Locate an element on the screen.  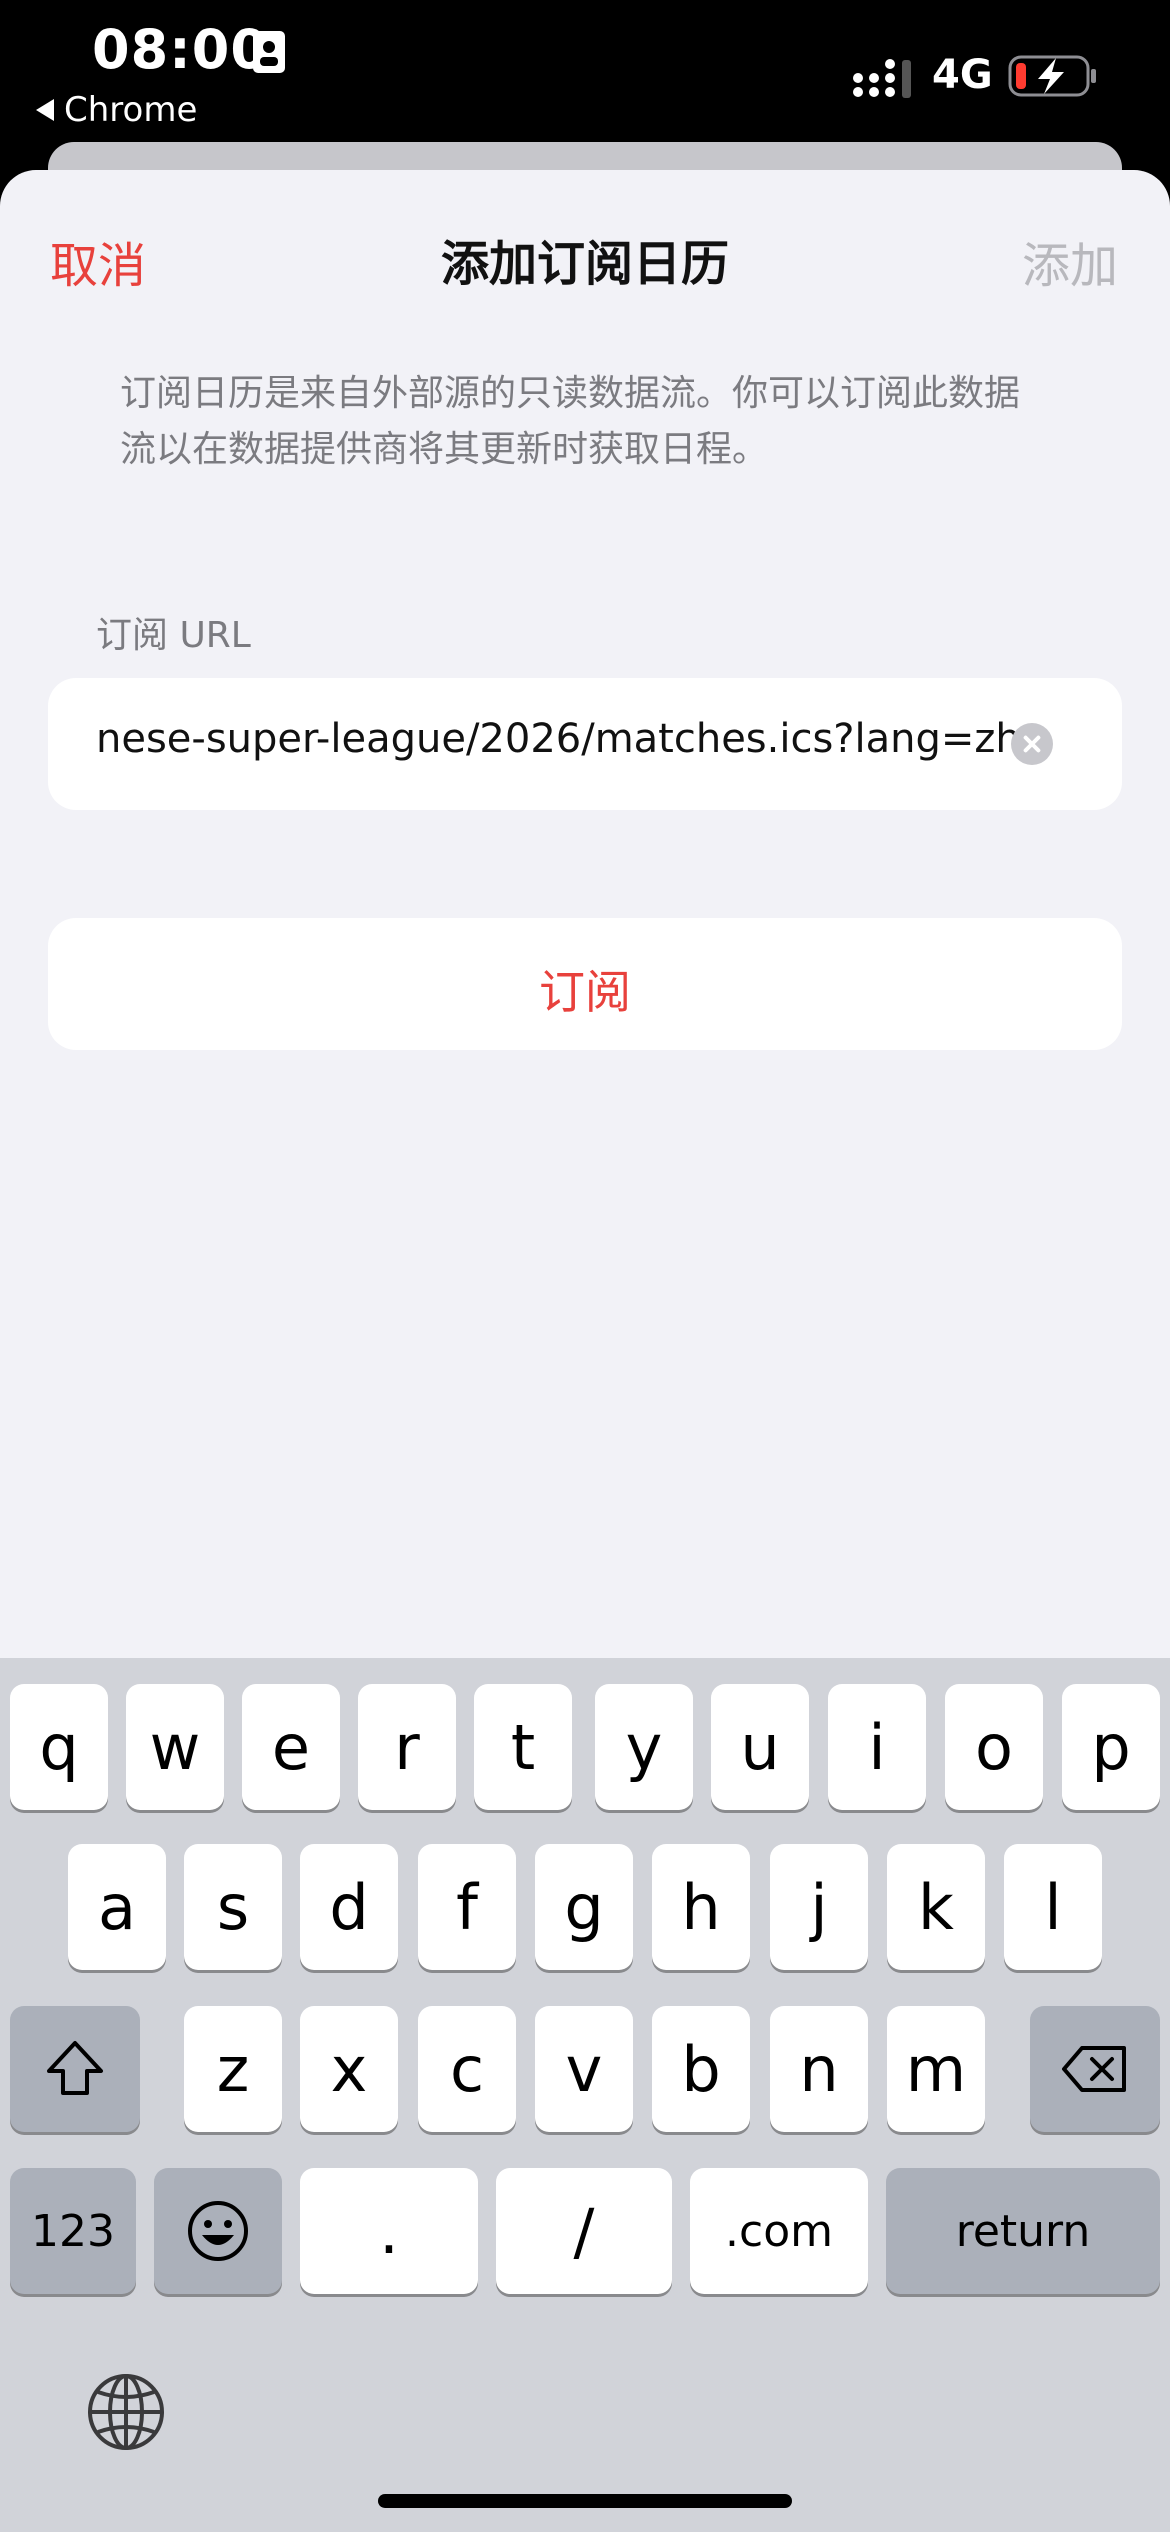
back-to-app-link: Chrome is located at coordinates (116, 110).